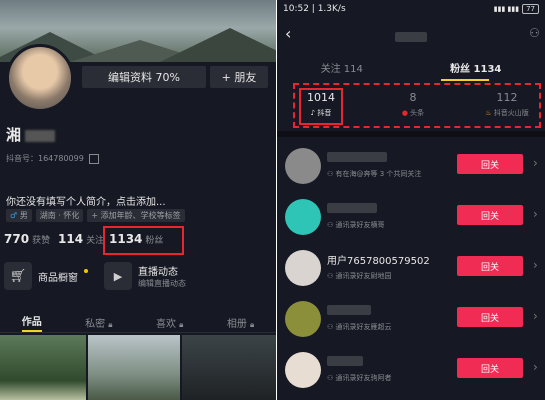 This screenshot has height=400, width=545. I want to click on stat-followers: 1134 粉丝, so click(136, 239).